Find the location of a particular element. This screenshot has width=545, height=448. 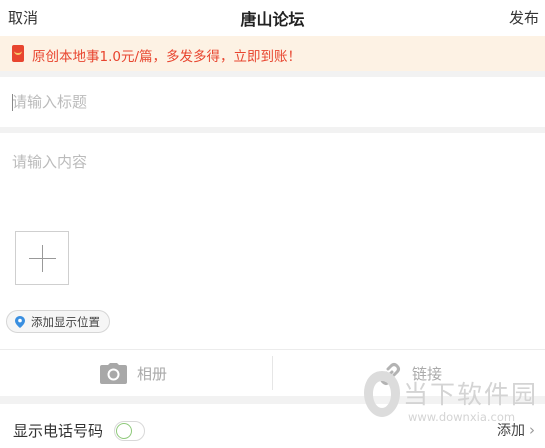

link-label: 链接 is located at coordinates (427, 374).